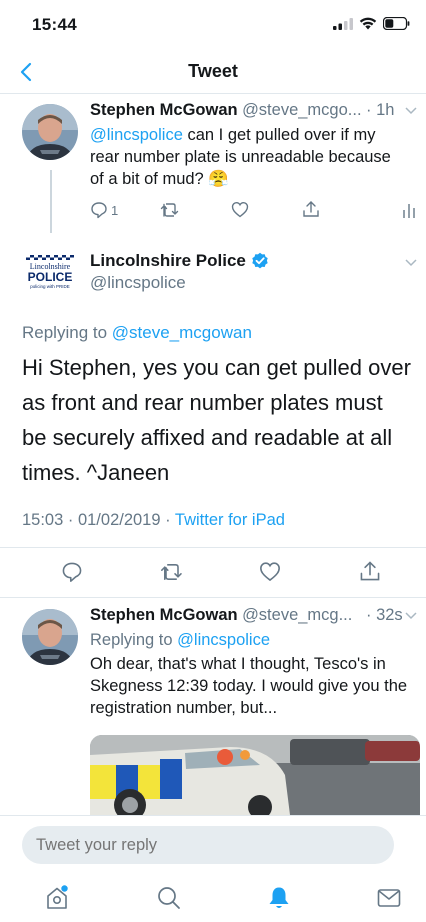 The width and height of the screenshot is (426, 922). What do you see at coordinates (213, 25) in the screenshot?
I see `status-bar: 15:44` at bounding box center [213, 25].